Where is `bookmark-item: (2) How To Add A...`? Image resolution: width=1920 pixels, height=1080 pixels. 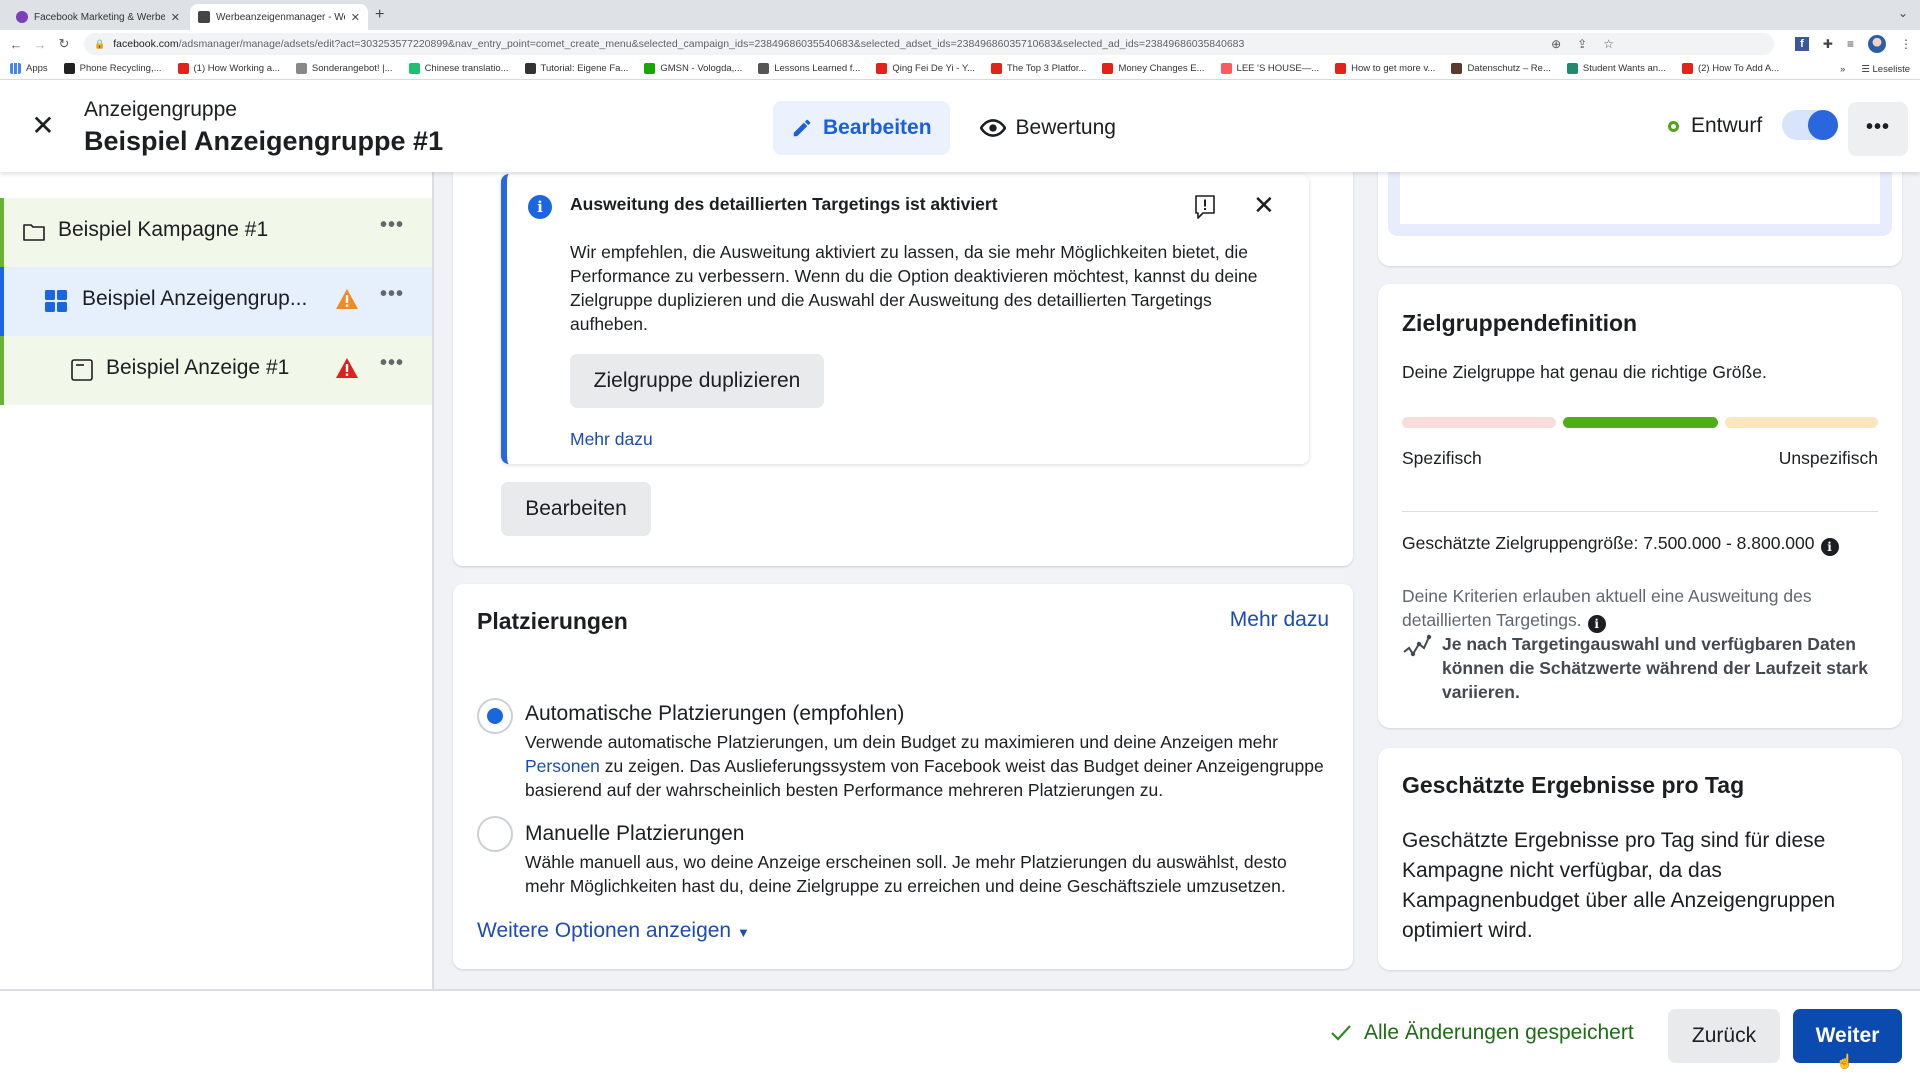
bookmark-item: (2) How To Add A... is located at coordinates (1730, 68).